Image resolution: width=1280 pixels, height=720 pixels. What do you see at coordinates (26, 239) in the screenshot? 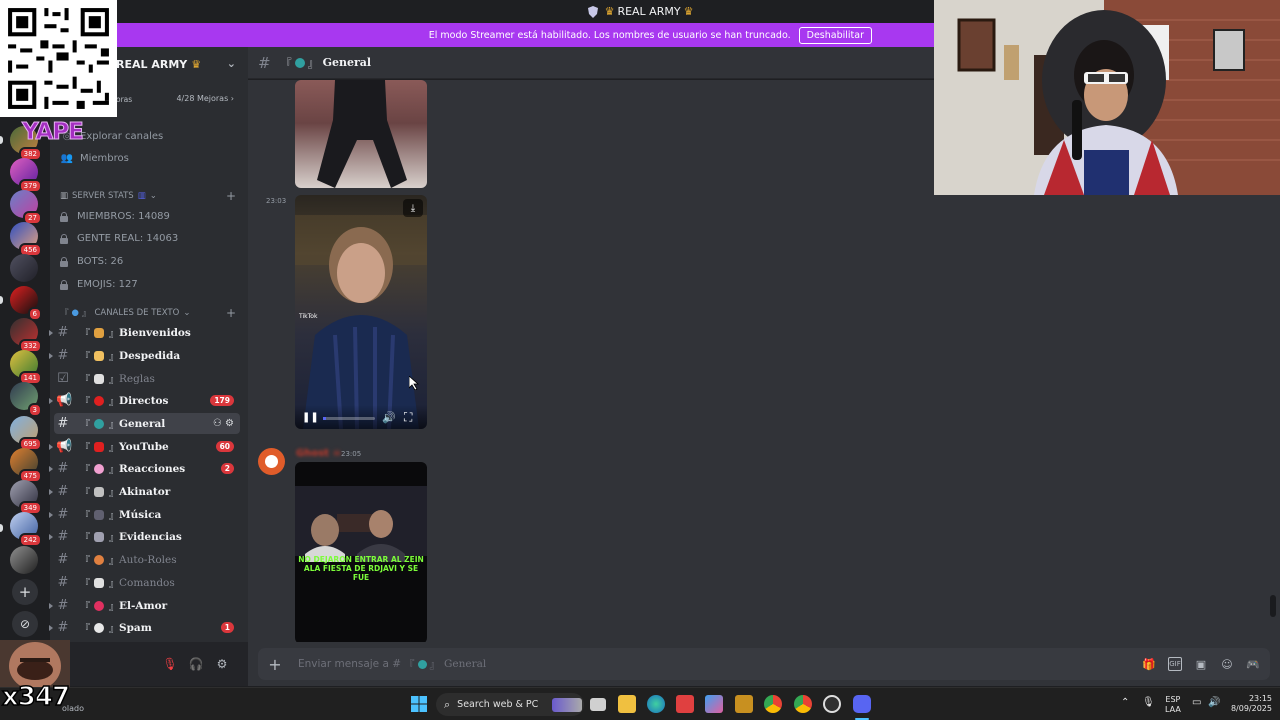
I see `server-icon: 456` at bounding box center [26, 239].